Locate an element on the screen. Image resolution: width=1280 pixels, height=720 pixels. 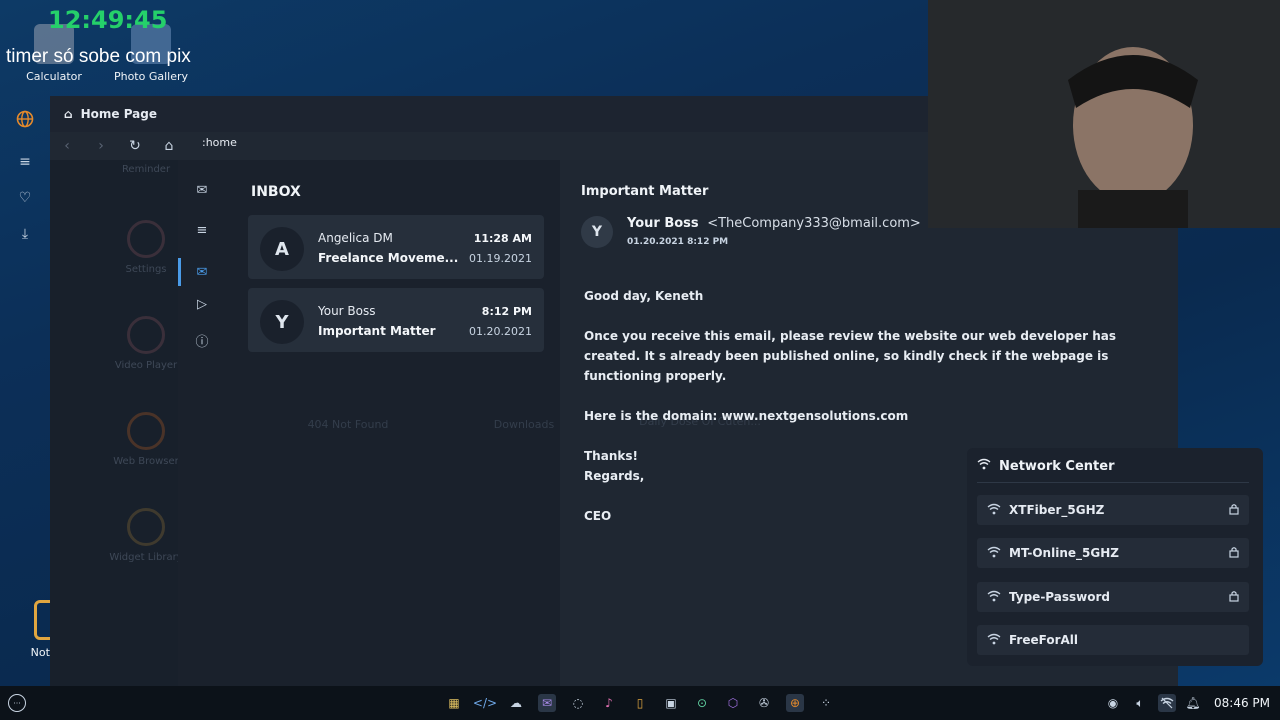
cloud-download-icon: ☁ is located at coordinates (516, 703).